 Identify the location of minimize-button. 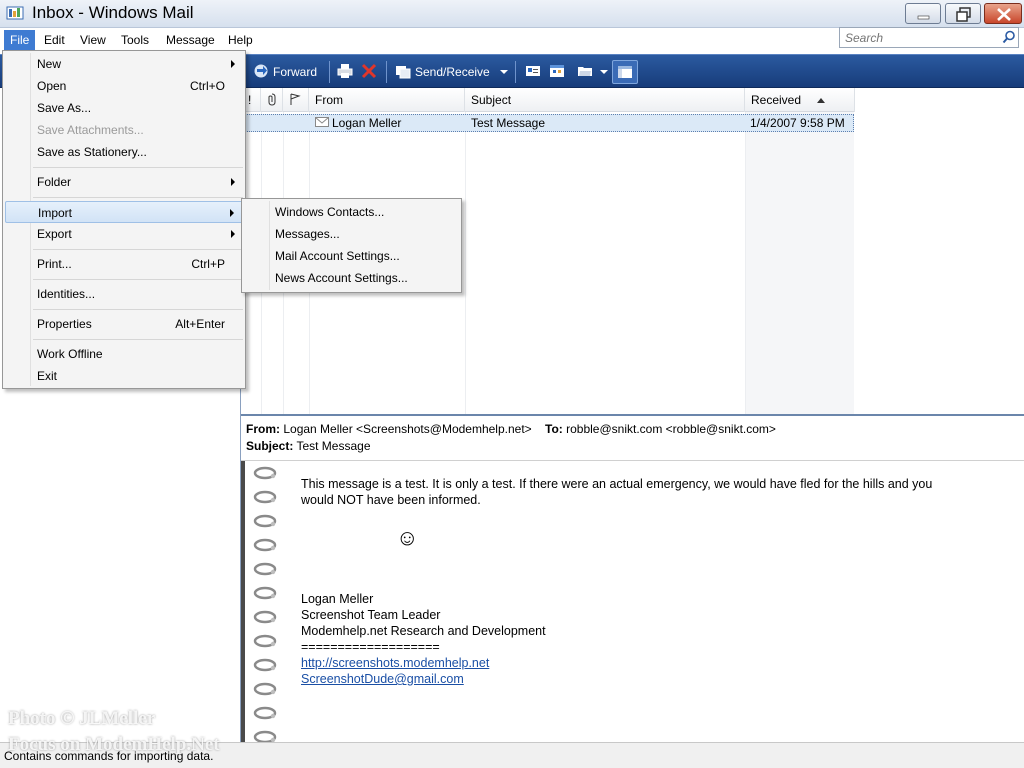
(923, 13).